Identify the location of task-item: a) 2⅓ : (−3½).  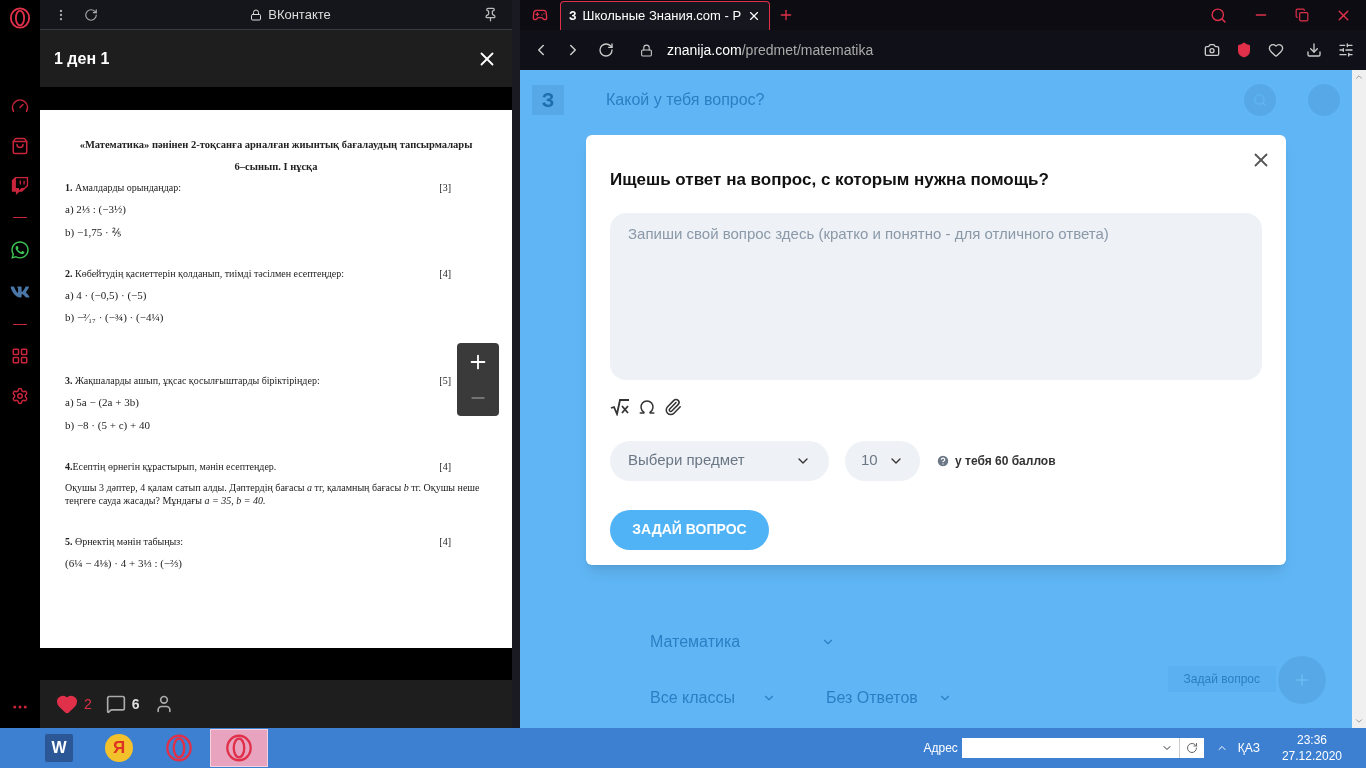
(95, 209).